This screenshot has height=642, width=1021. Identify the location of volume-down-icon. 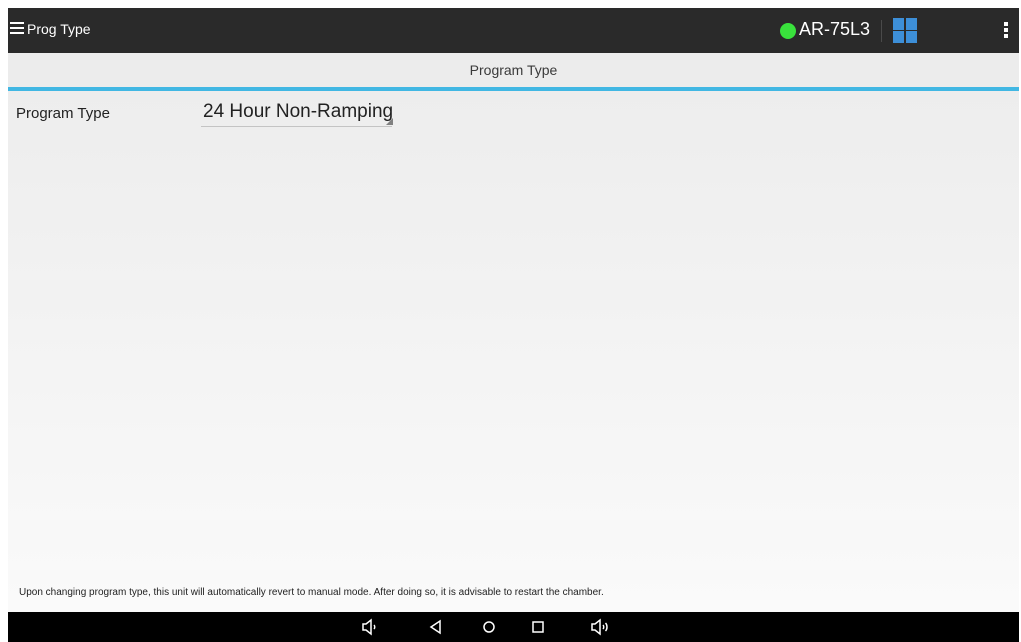
(371, 627).